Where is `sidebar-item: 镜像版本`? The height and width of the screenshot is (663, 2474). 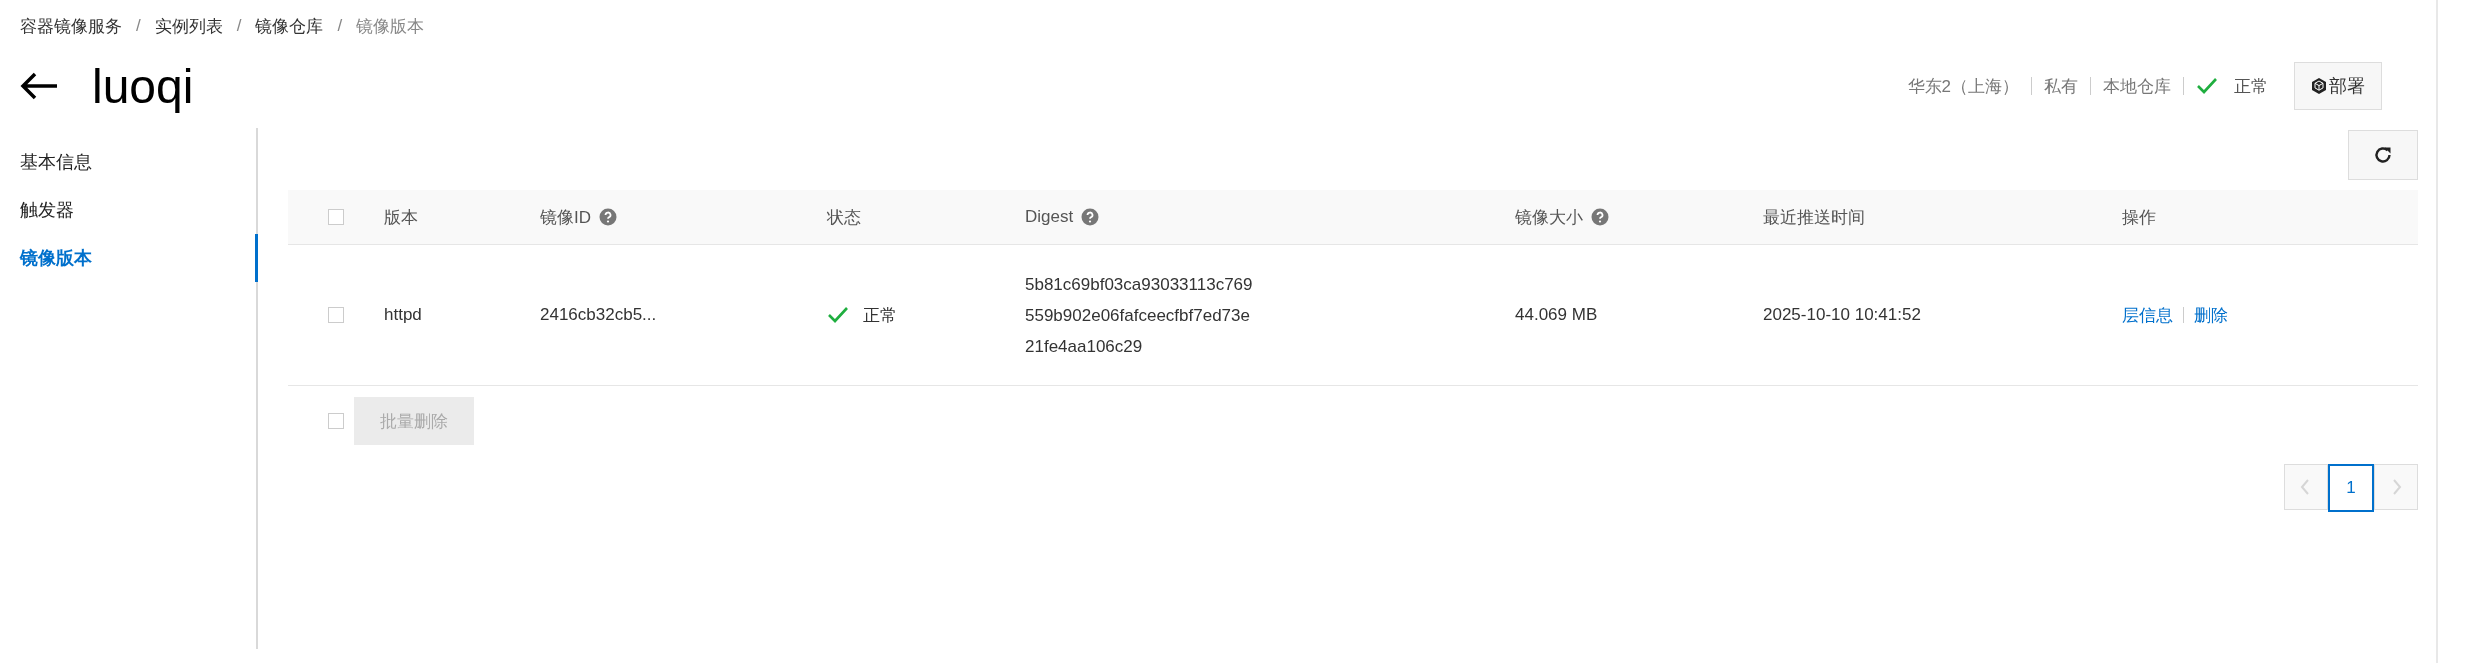
sidebar-item: 镜像版本 is located at coordinates (129, 258).